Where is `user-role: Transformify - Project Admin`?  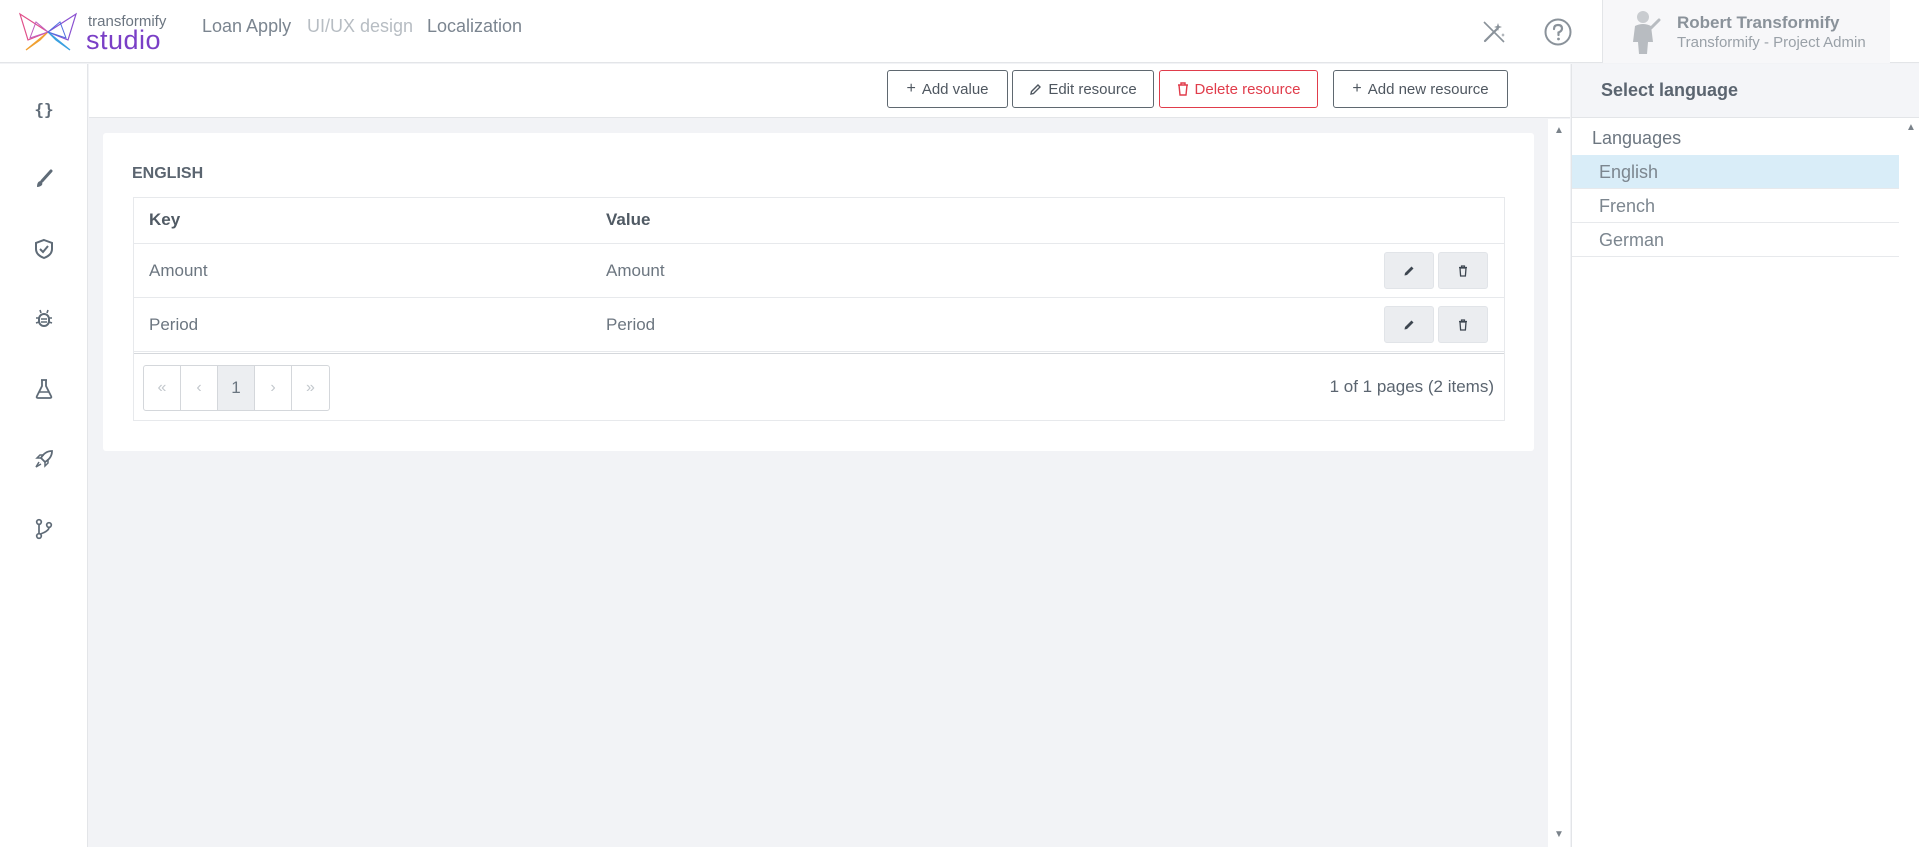
user-role: Transformify - Project Admin is located at coordinates (1771, 42).